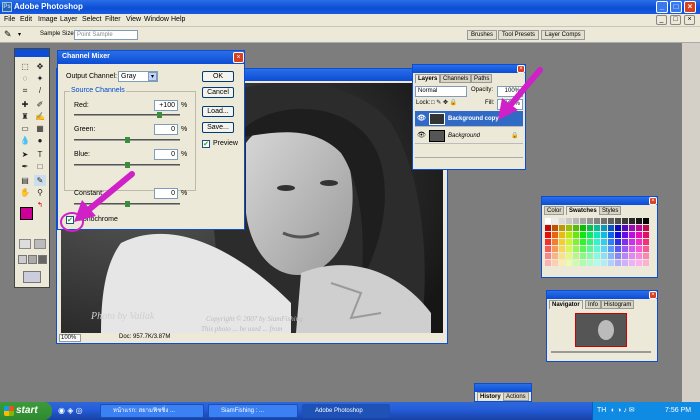 The image size is (700, 420). Describe the element at coordinates (676, 7) in the screenshot. I see `maximize-button: □` at that location.